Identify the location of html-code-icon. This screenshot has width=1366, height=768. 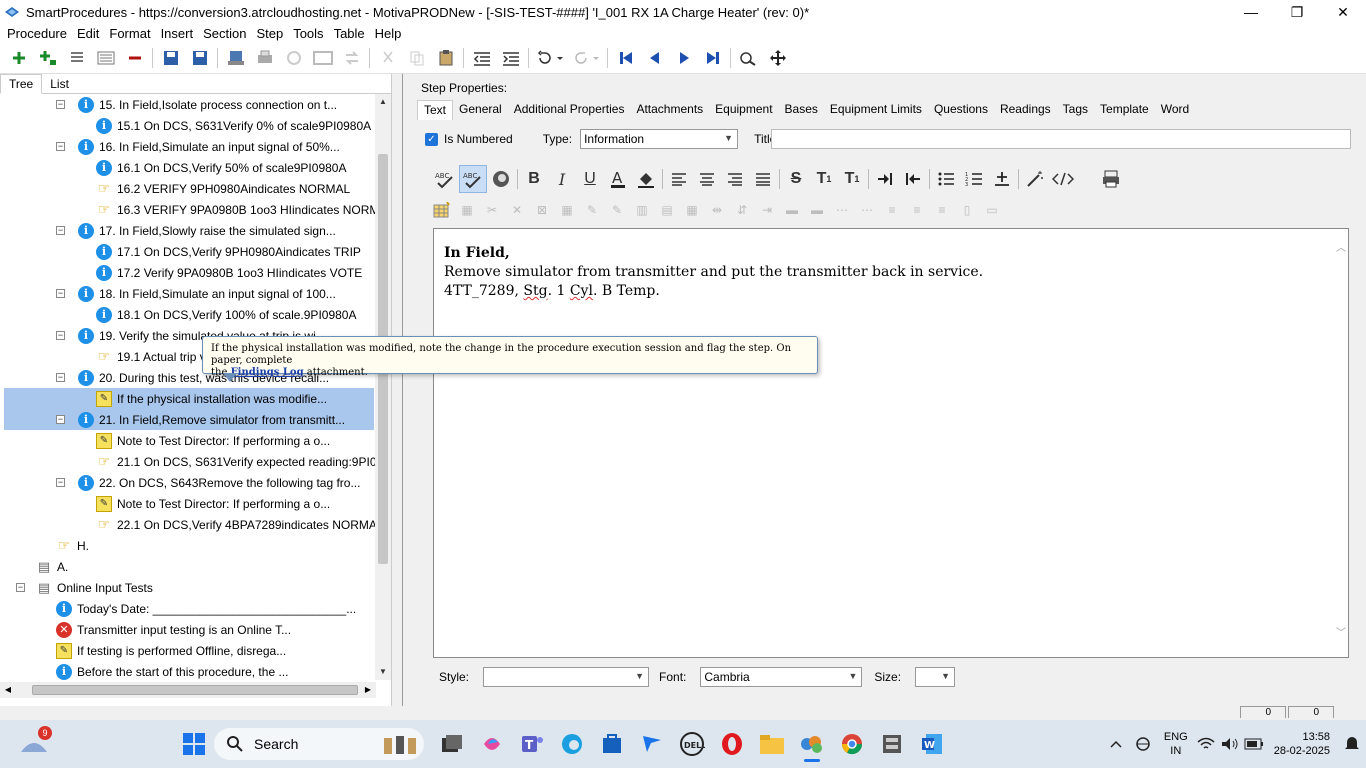
(1063, 179).